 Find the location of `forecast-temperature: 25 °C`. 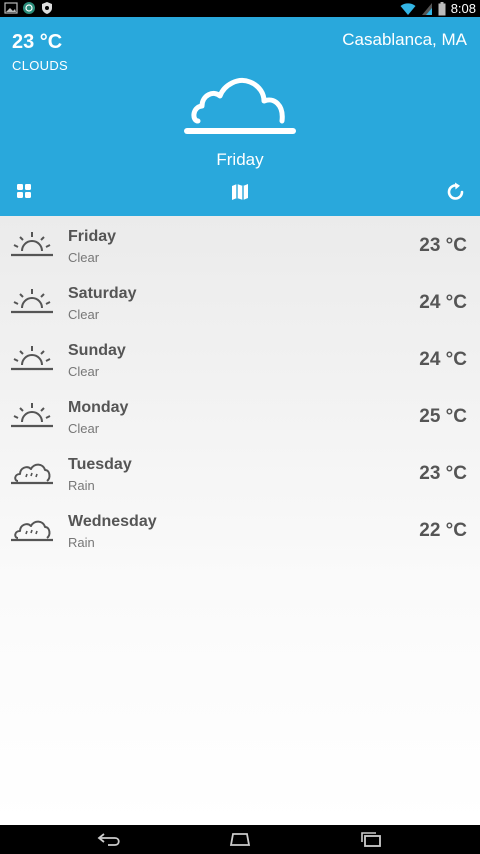

forecast-temperature: 25 °C is located at coordinates (443, 416).